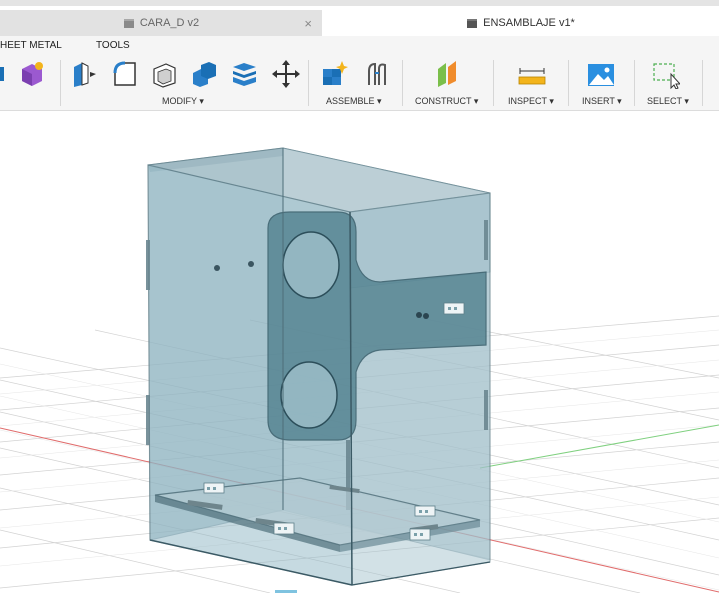  Describe the element at coordinates (183, 101) in the screenshot. I see `modify-menu: MODIFY ▾` at that location.